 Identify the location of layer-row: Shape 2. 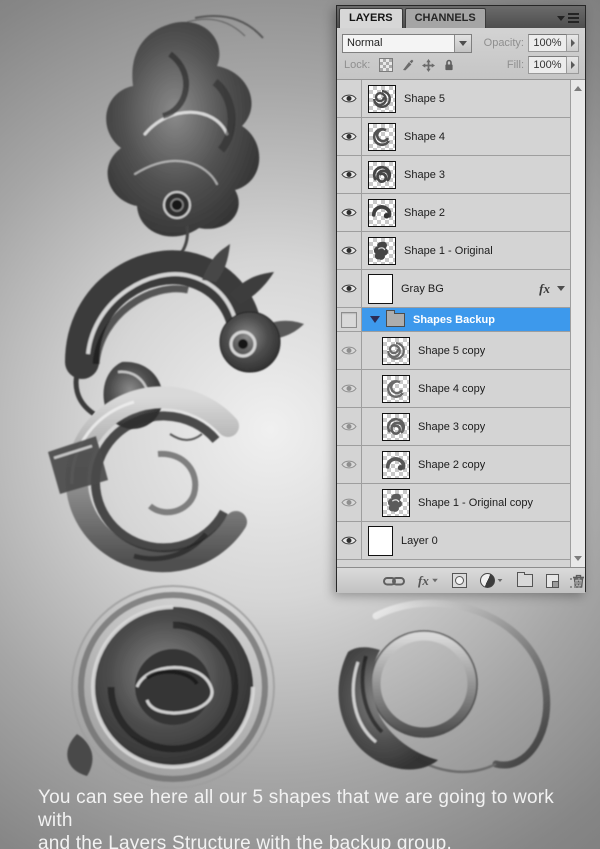
(453, 213).